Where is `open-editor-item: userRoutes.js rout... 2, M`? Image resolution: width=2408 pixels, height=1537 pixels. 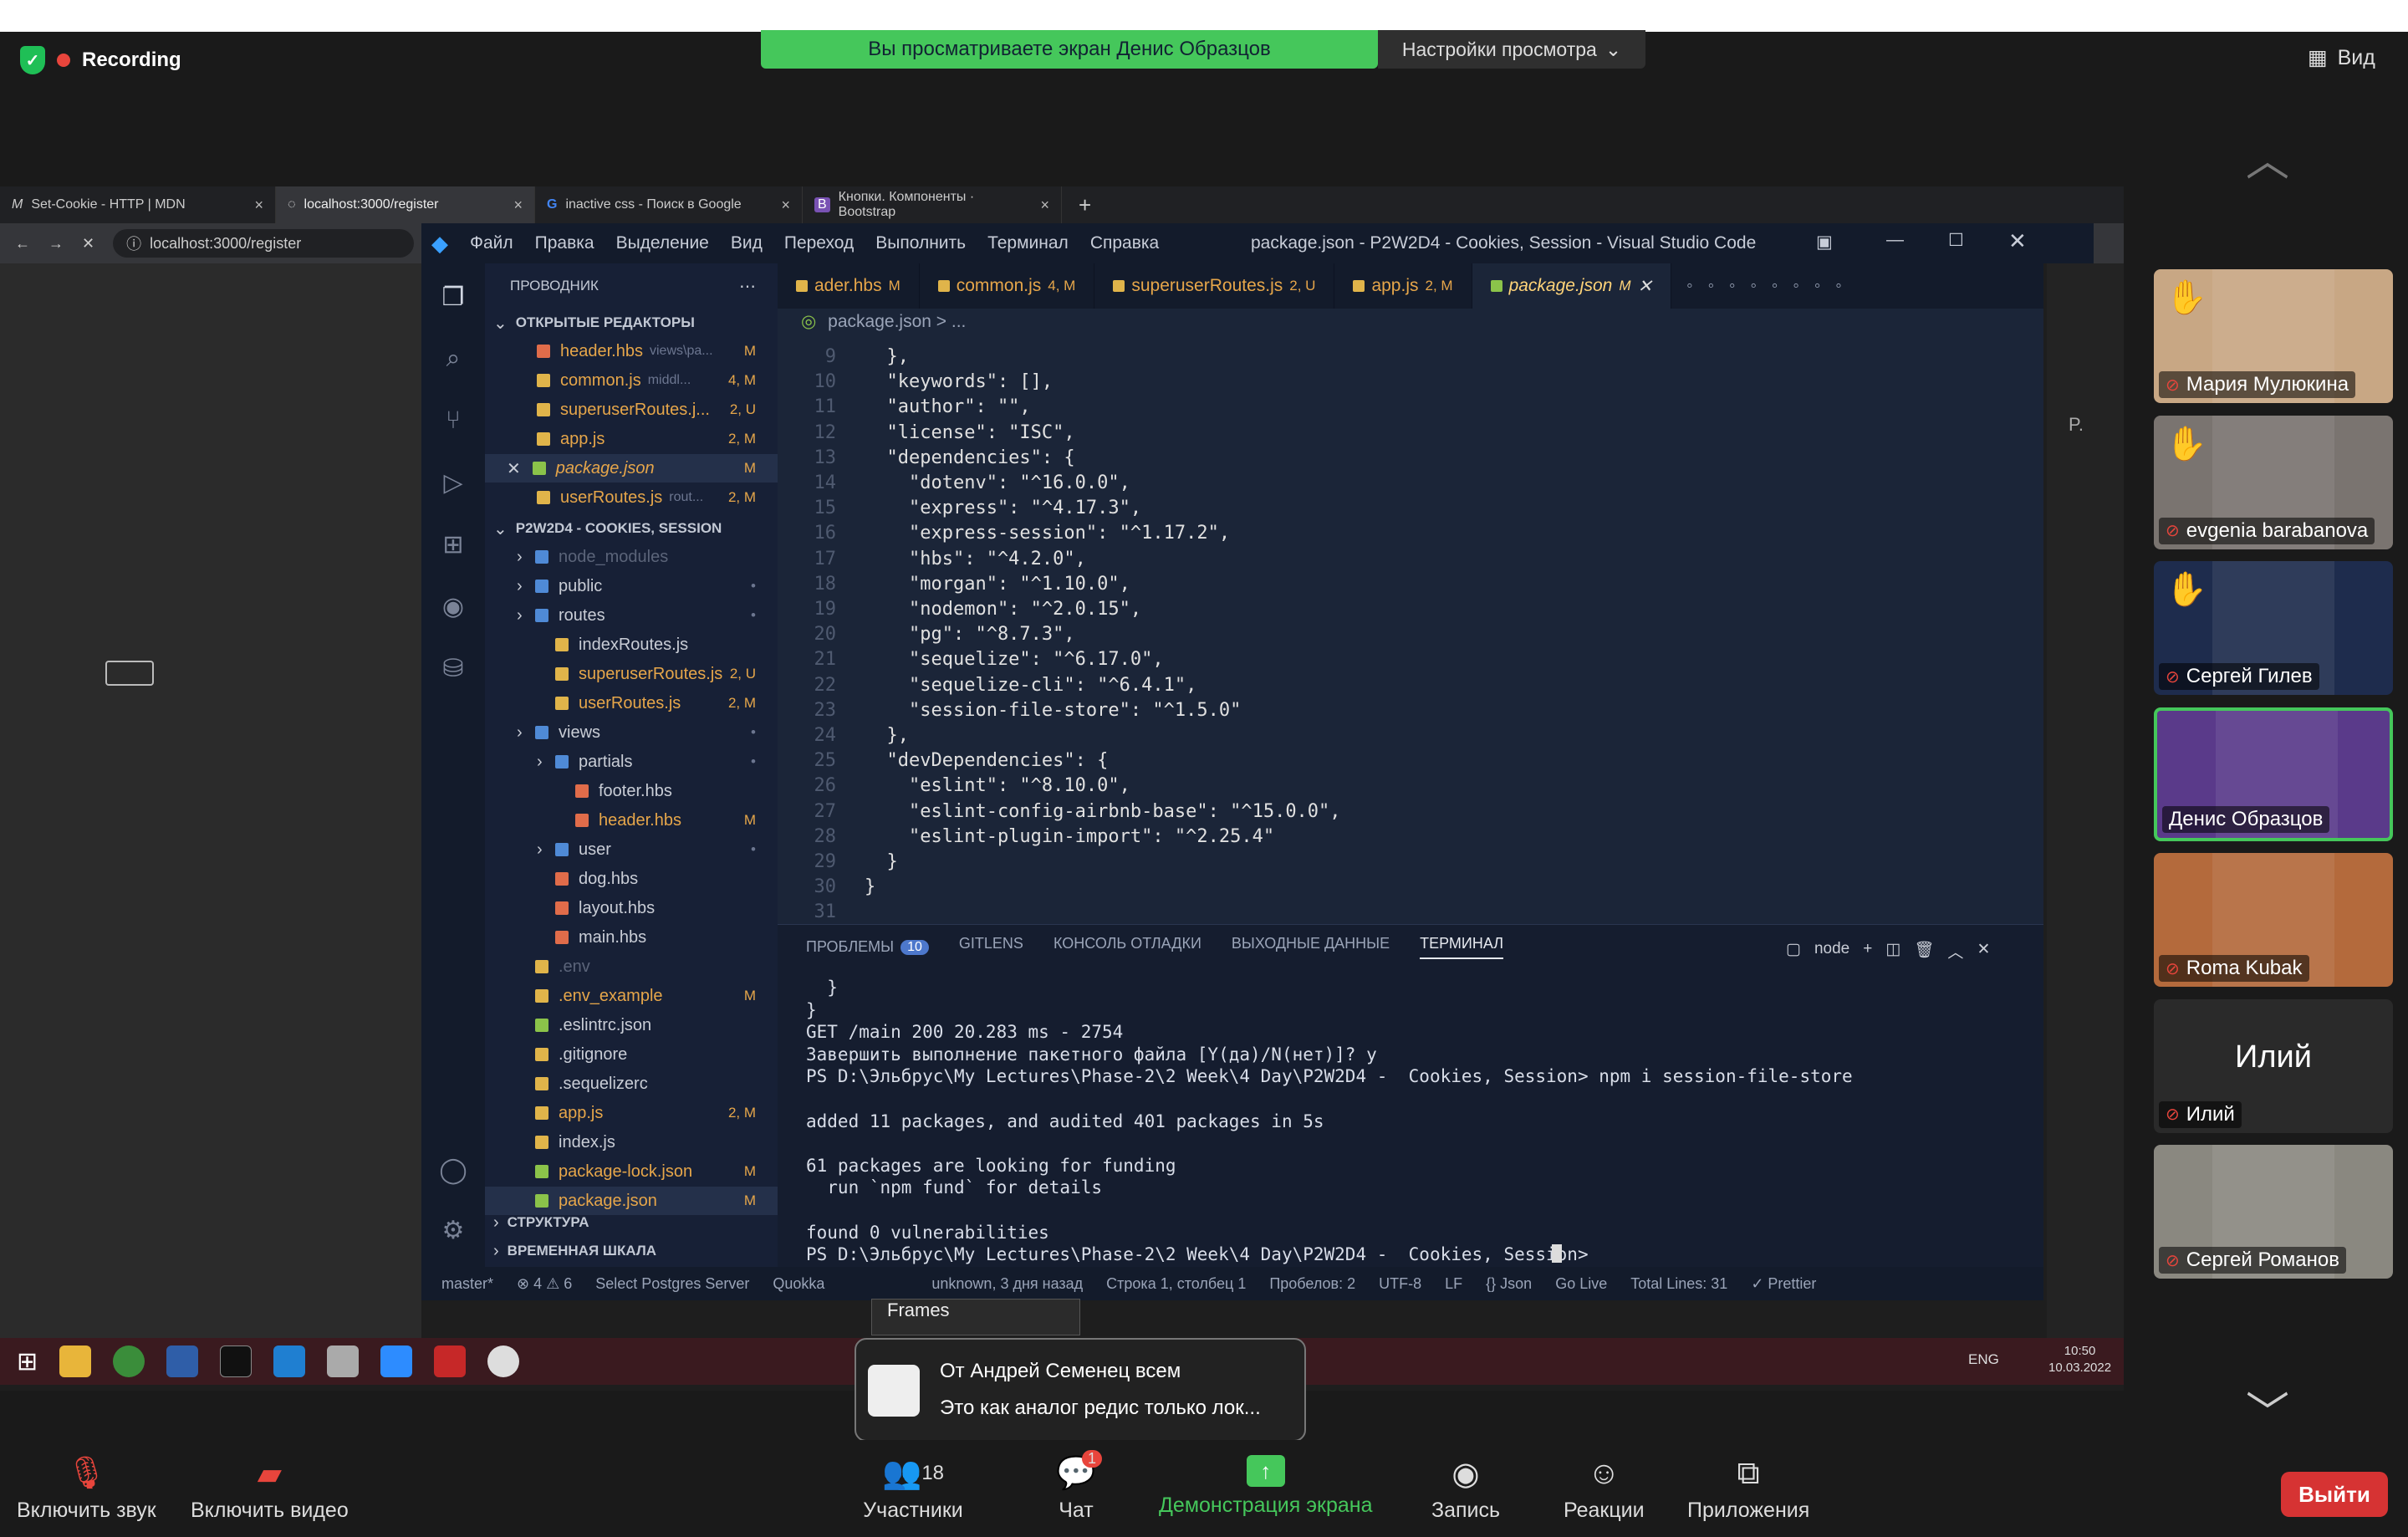 open-editor-item: userRoutes.js rout... 2, M is located at coordinates (632, 497).